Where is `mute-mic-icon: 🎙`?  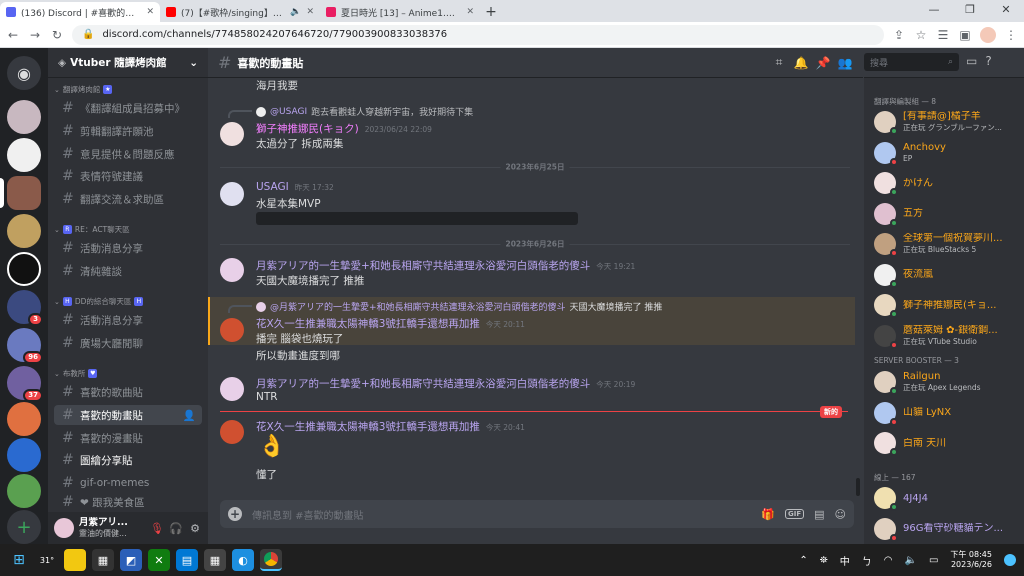 mute-mic-icon: 🎙 is located at coordinates (157, 528).